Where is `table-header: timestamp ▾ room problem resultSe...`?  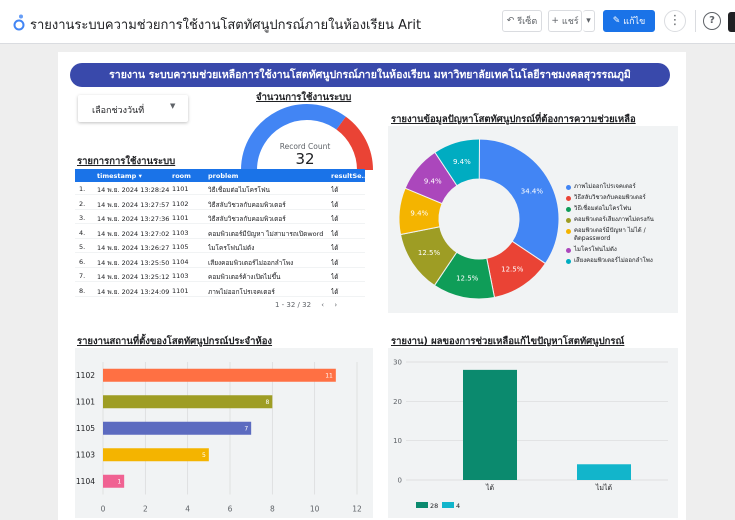
table-header: timestamp ▾ room problem resultSe... is located at coordinates (222, 175).